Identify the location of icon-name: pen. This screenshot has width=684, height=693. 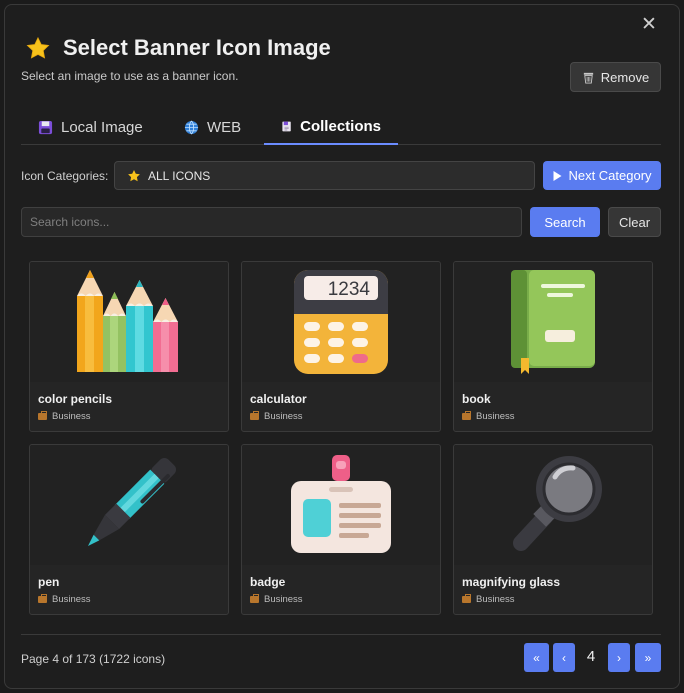
(49, 582).